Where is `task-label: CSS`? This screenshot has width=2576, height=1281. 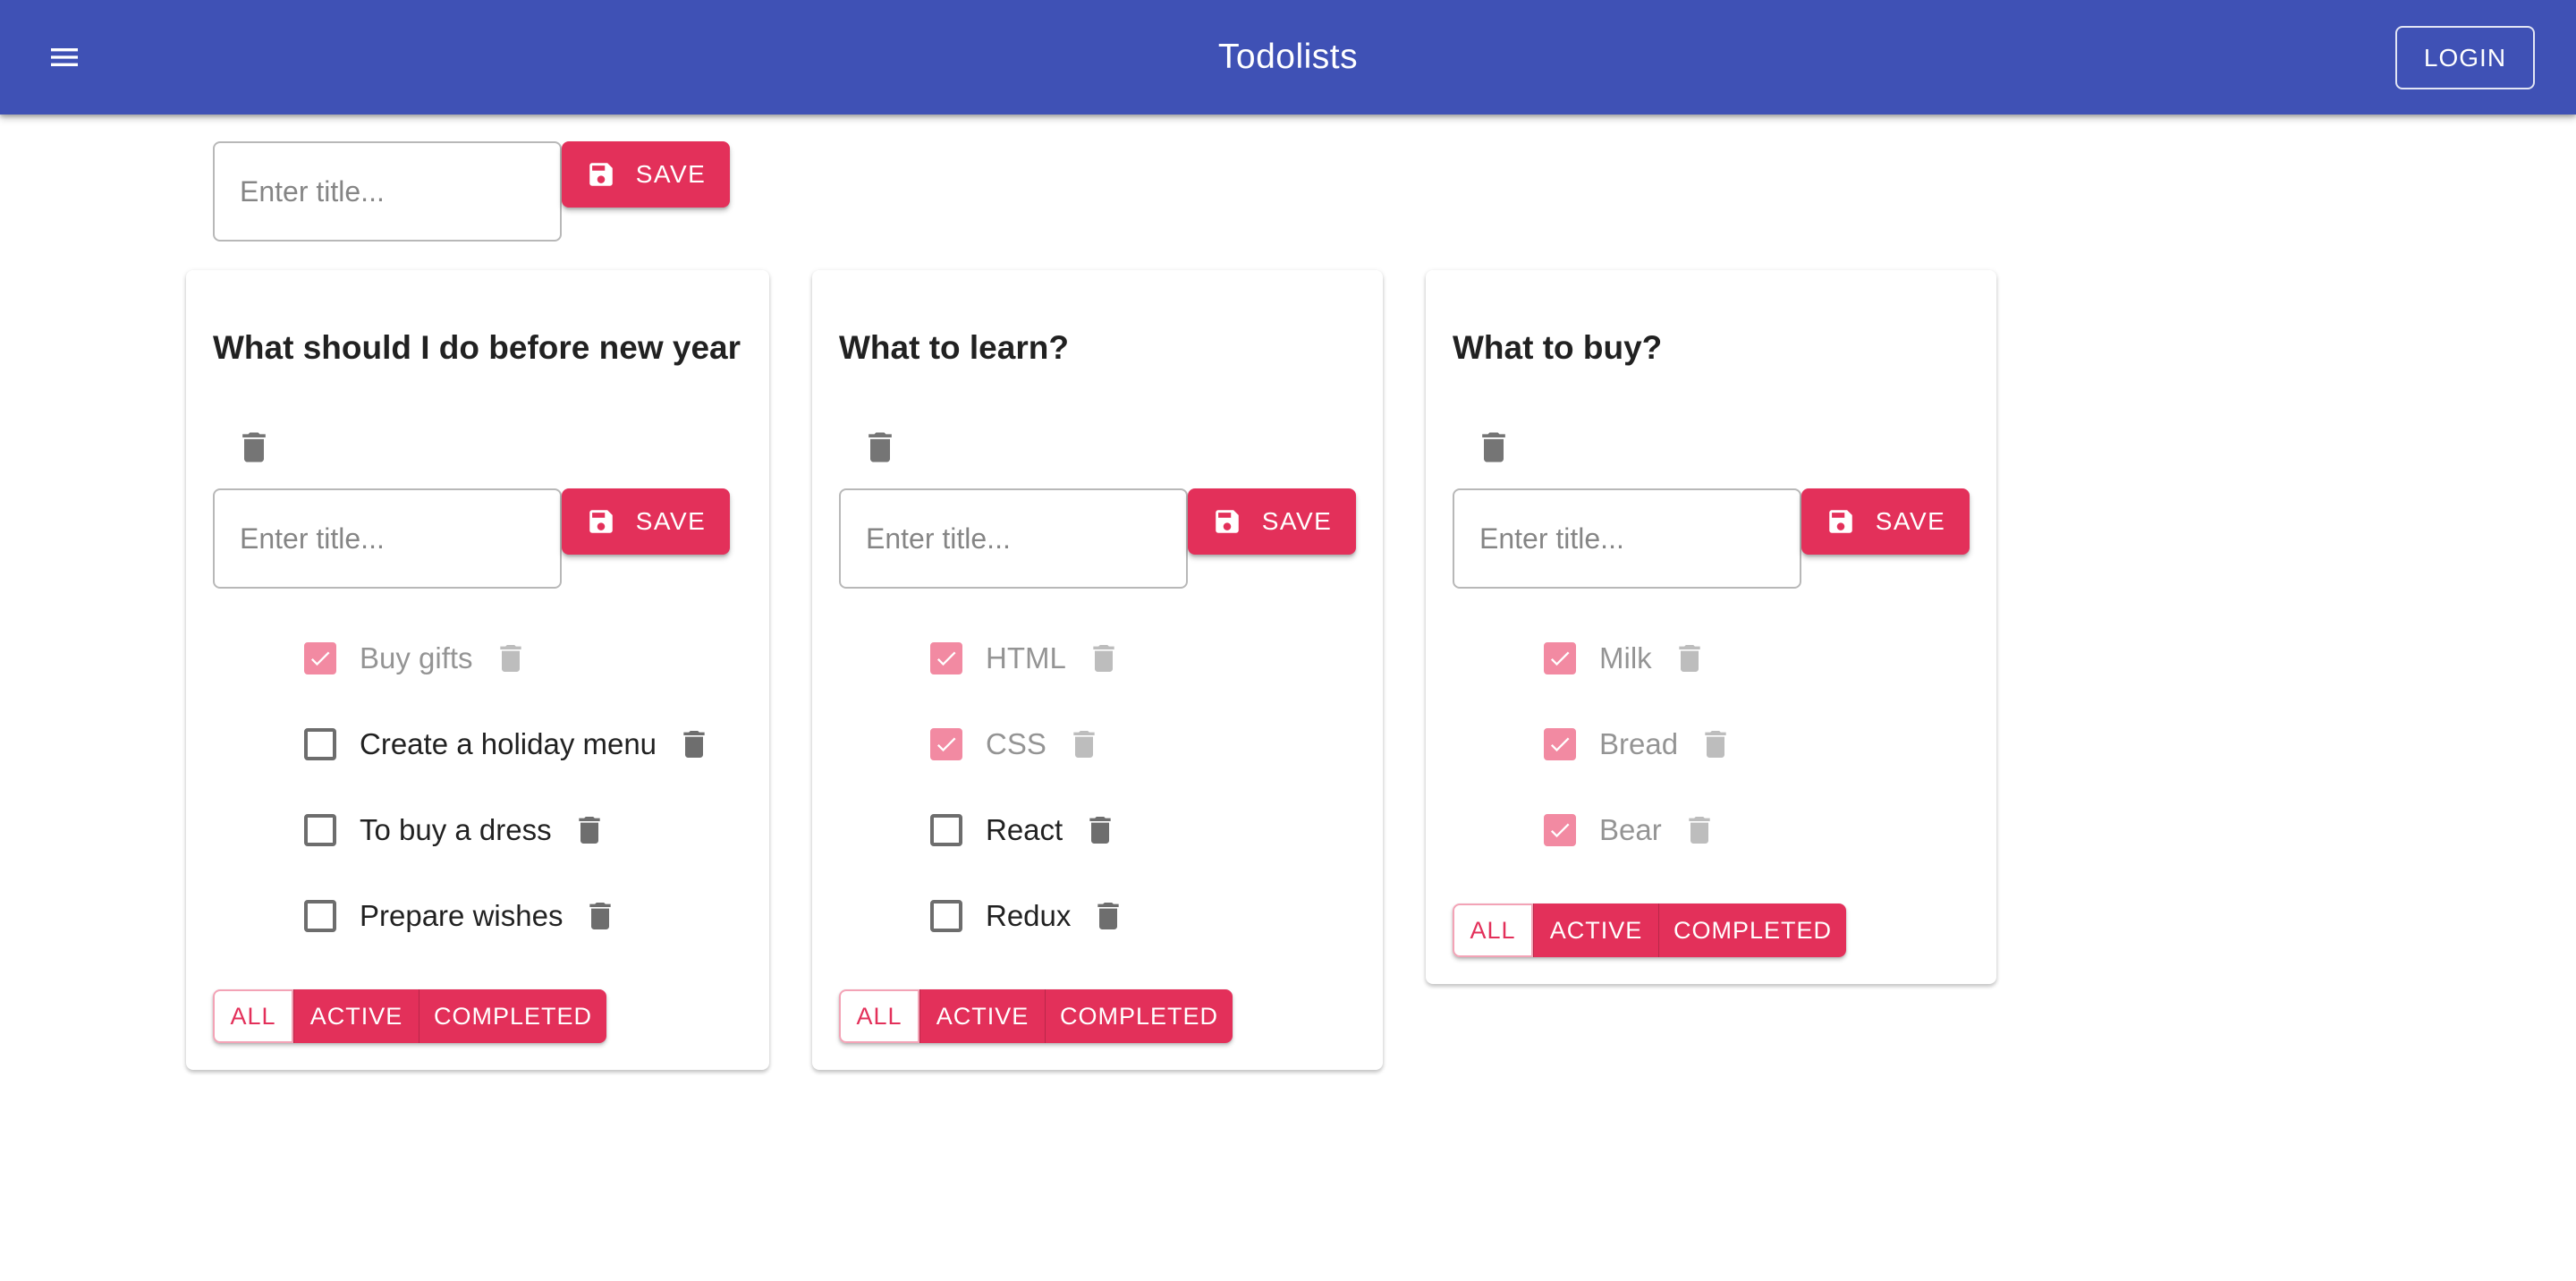
task-label: CSS is located at coordinates (1016, 744).